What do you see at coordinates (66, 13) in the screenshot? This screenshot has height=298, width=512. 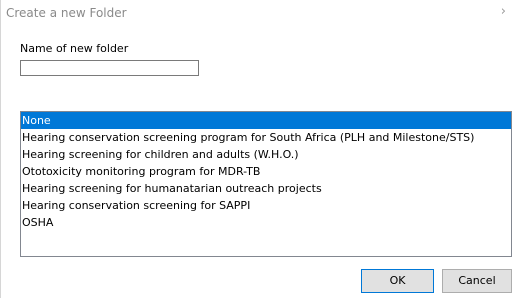 I see `dialog-title: Create a new Folder` at bounding box center [66, 13].